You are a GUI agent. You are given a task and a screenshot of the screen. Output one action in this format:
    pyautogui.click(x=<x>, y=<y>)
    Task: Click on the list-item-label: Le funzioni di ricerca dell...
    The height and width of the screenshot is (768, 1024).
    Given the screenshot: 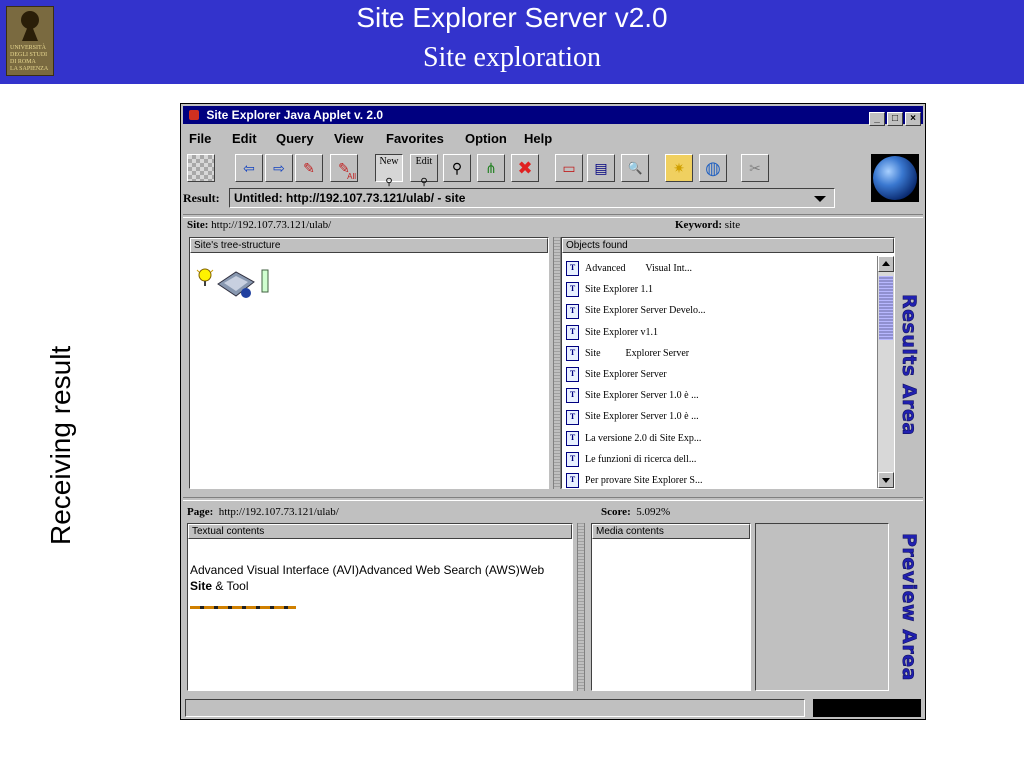 What is the action you would take?
    pyautogui.click(x=641, y=459)
    